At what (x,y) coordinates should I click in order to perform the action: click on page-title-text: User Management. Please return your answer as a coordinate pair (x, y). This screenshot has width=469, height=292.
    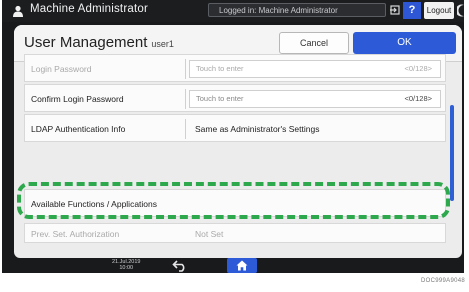
    Looking at the image, I should click on (86, 42).